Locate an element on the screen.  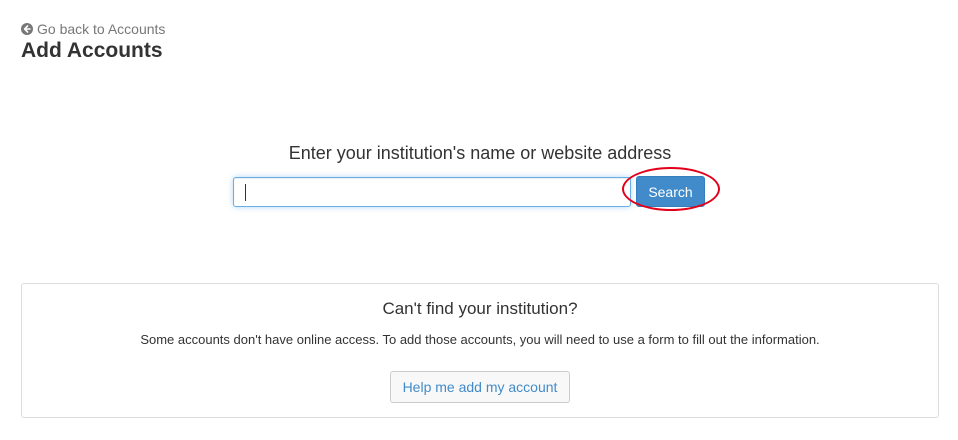
search-row: Search is located at coordinates (469, 191).